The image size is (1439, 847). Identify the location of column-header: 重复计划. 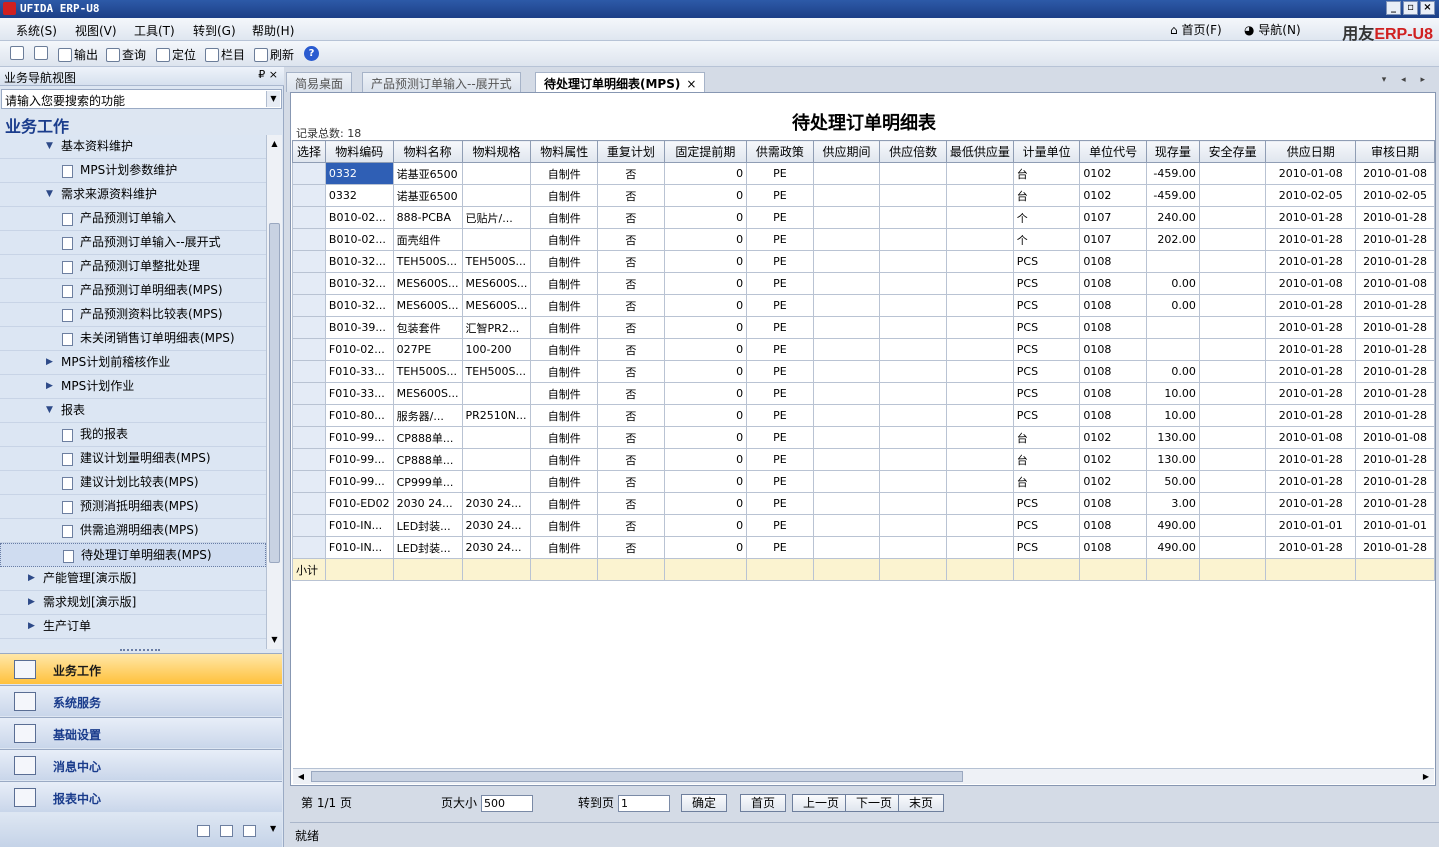
(631, 151).